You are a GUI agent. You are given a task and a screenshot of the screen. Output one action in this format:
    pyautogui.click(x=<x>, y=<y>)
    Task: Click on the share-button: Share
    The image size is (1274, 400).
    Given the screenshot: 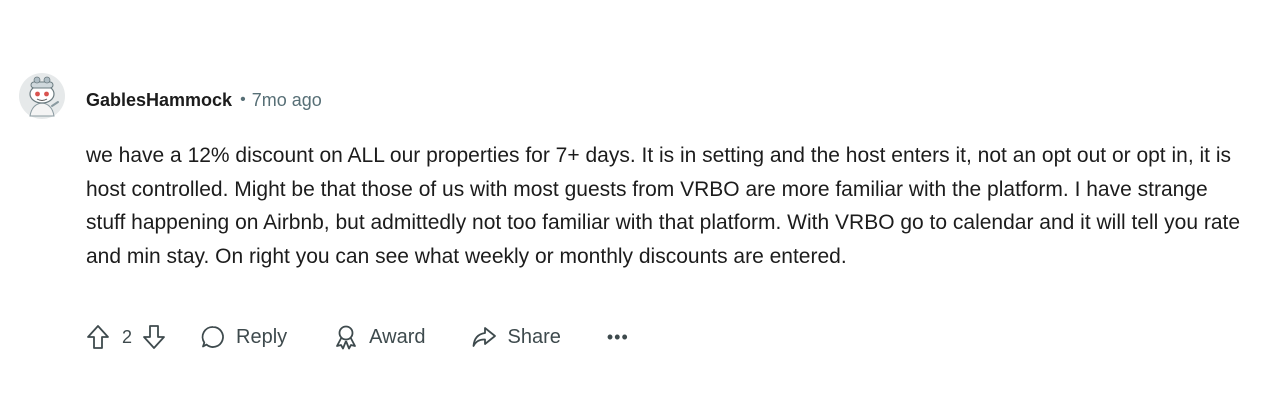 What is the action you would take?
    pyautogui.click(x=516, y=337)
    